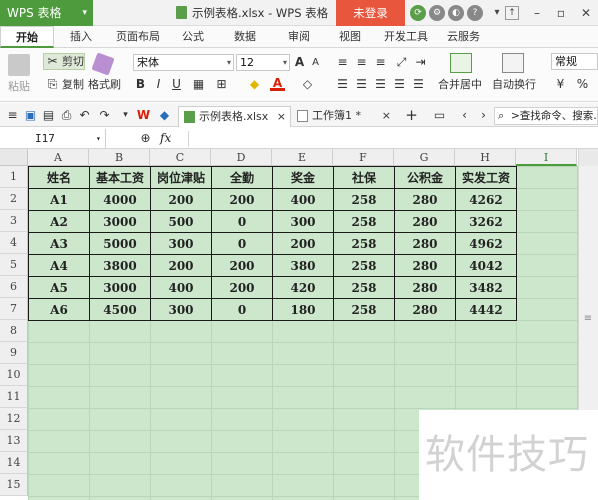  I want to click on redo-icon: ↷, so click(104, 115).